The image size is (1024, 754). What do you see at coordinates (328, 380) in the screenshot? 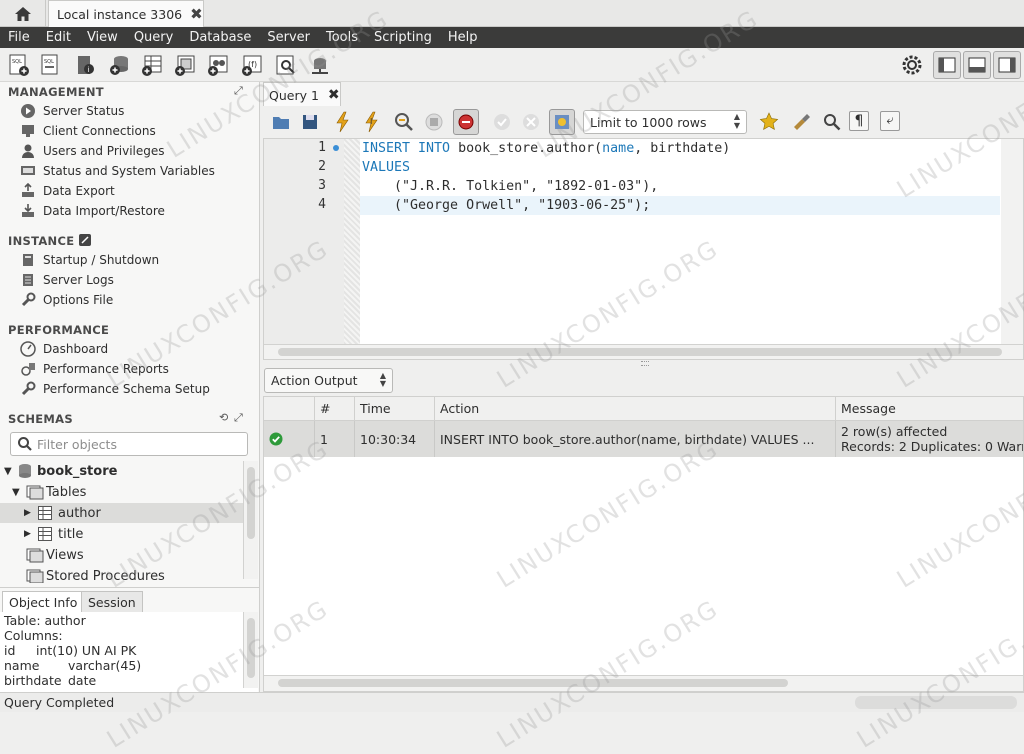
I see `output-type-select: Action Output ▲ ▼` at bounding box center [328, 380].